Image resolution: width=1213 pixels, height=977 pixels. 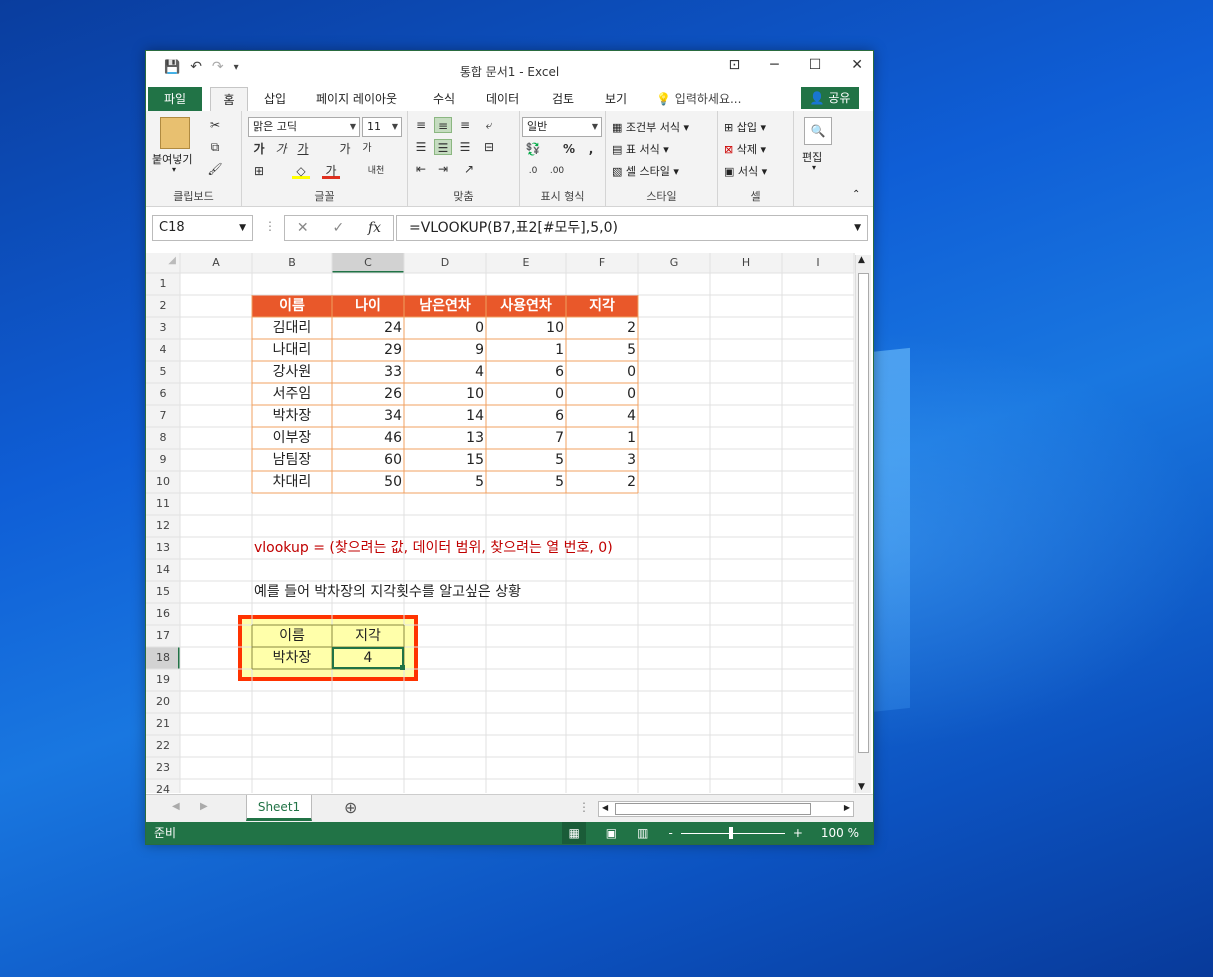 I want to click on table-cell-remain: 9, so click(x=445, y=350).